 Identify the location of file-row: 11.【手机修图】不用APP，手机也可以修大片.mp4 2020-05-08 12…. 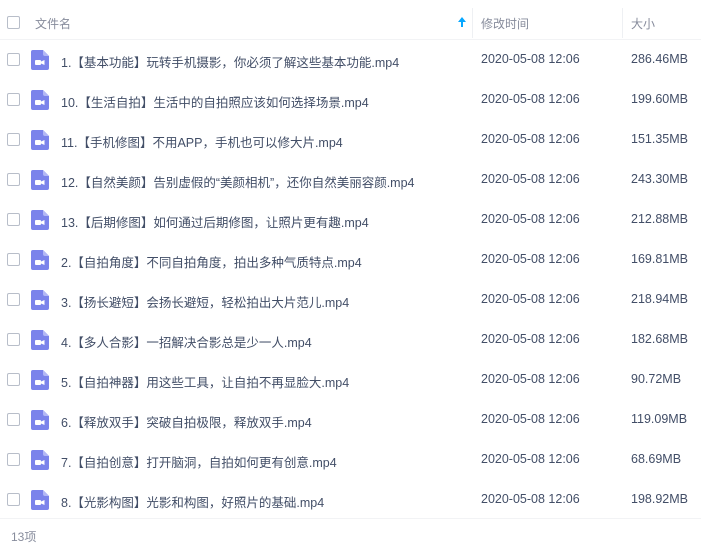
(350, 140).